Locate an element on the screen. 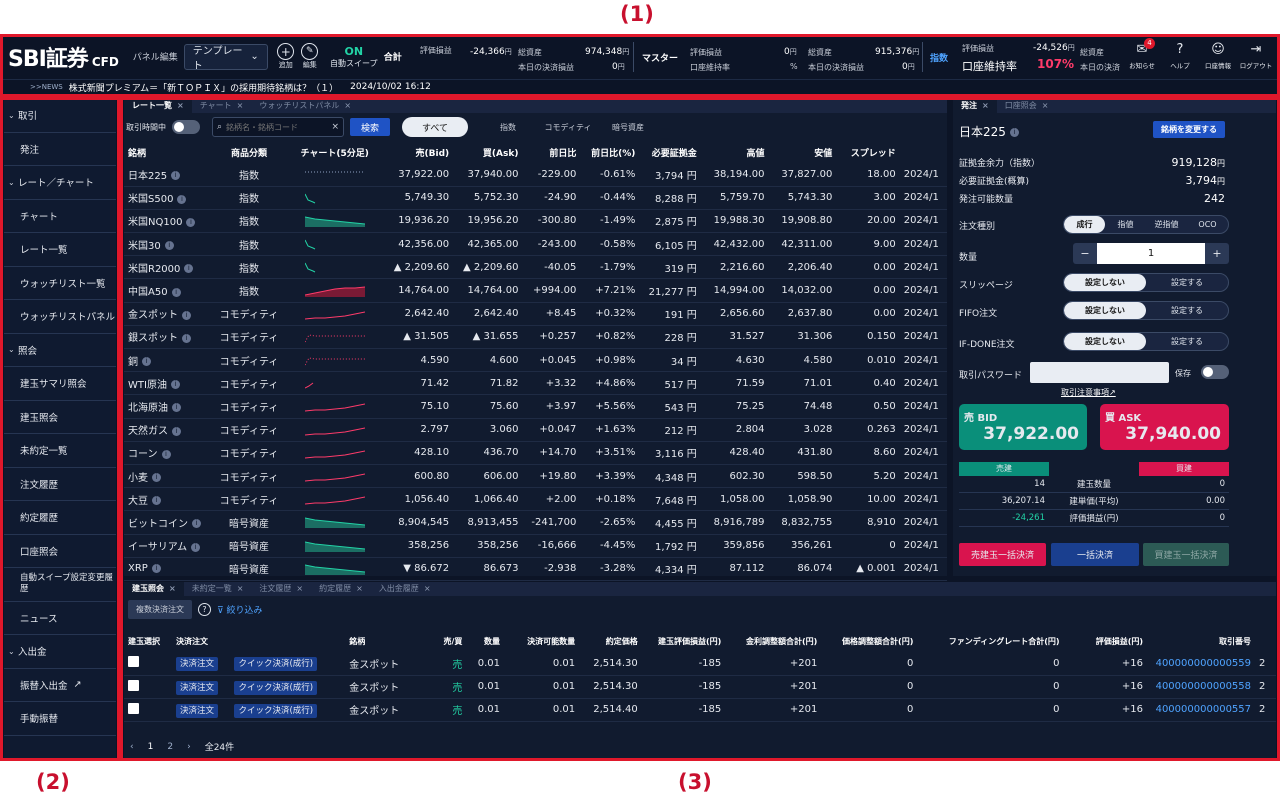  column-header: 前日比 is located at coordinates (551, 152).